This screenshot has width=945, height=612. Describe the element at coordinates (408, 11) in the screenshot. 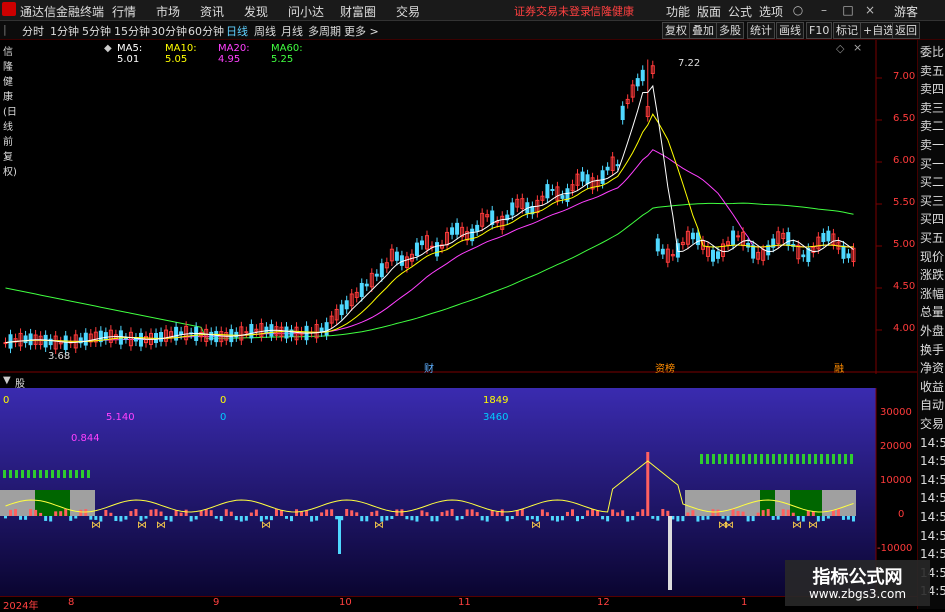

I see `menu-trade: 交易` at that location.